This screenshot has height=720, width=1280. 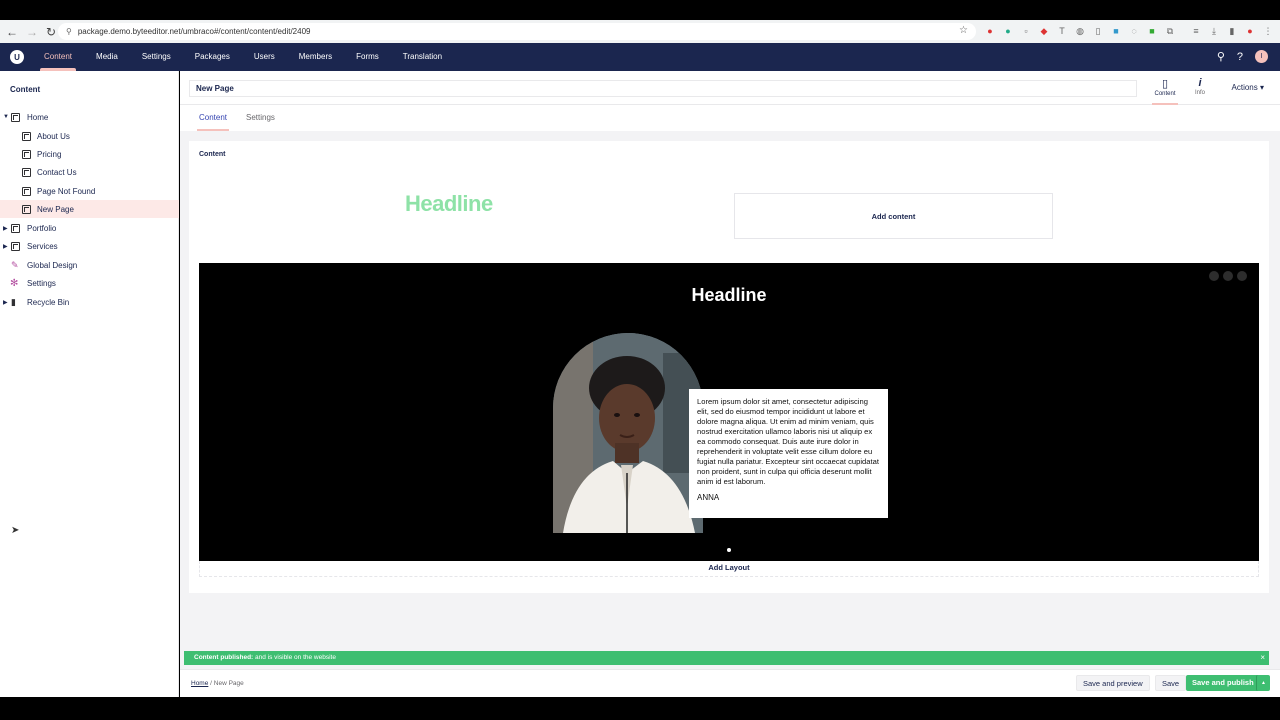 I want to click on edit-icon, so click(x=1214, y=276).